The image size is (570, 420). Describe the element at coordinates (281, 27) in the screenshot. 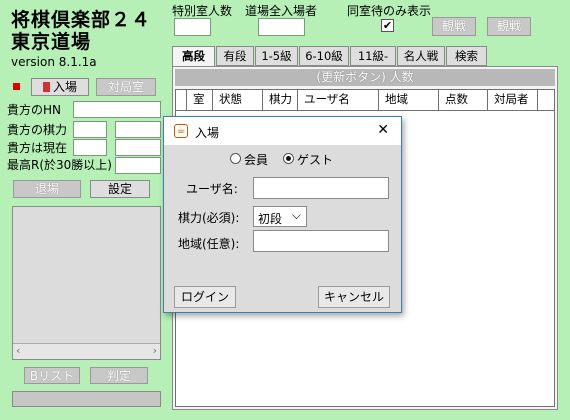

I see `dojo-entrants-count` at that location.